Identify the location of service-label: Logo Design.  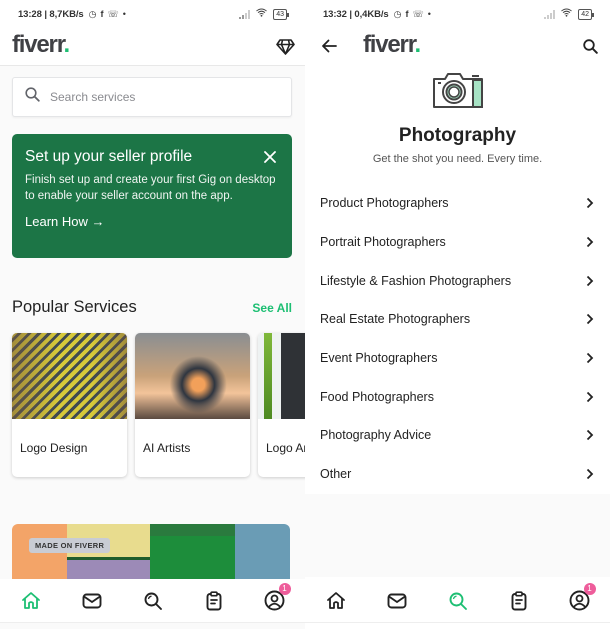
(54, 448).